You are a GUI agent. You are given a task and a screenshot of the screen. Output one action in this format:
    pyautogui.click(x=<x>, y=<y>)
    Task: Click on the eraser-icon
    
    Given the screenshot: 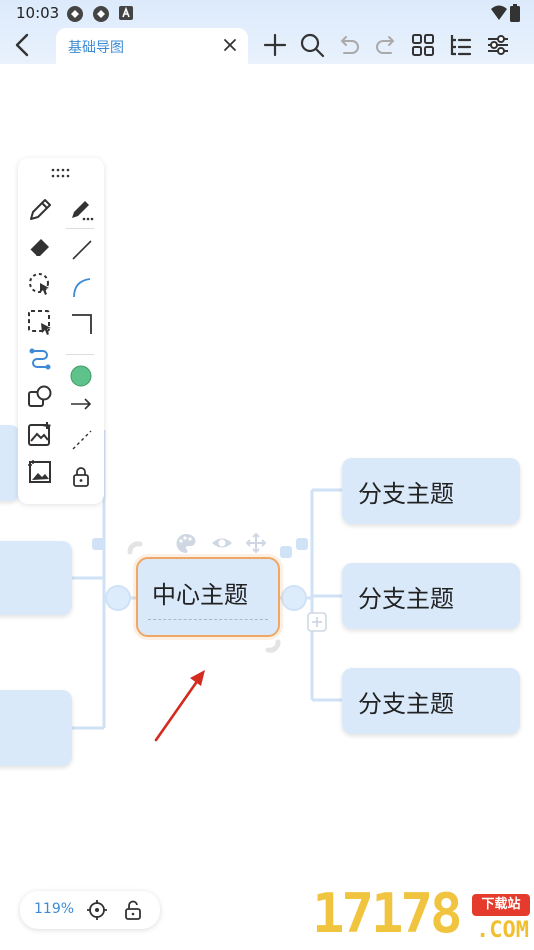 What is the action you would take?
    pyautogui.click(x=40, y=247)
    